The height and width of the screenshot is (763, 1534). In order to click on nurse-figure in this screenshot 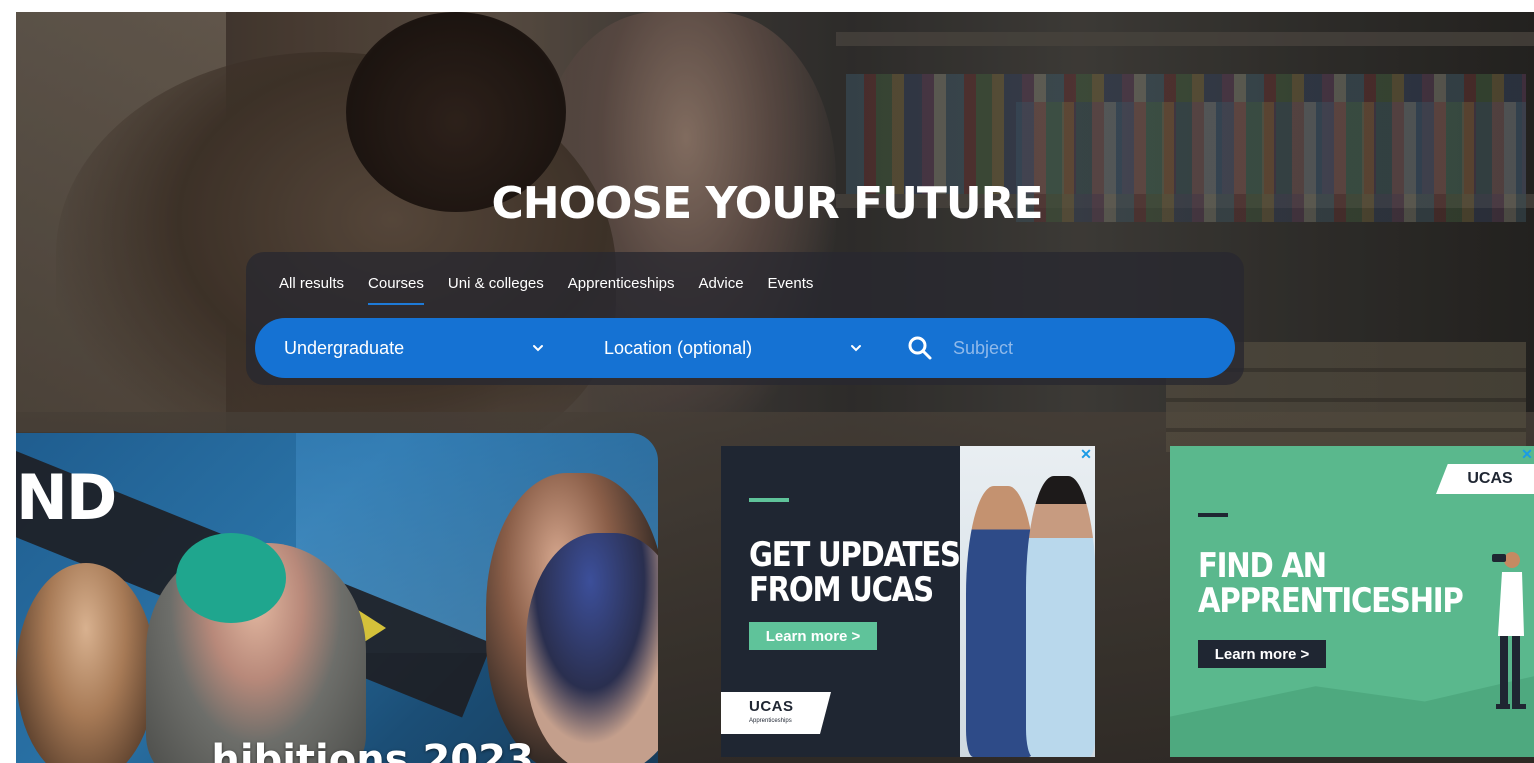, I will do `click(1060, 616)`.